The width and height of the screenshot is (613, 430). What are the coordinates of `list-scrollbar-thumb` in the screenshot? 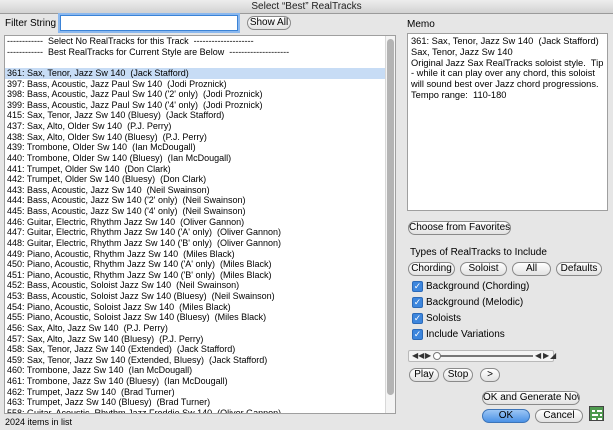 It's located at (390, 217).